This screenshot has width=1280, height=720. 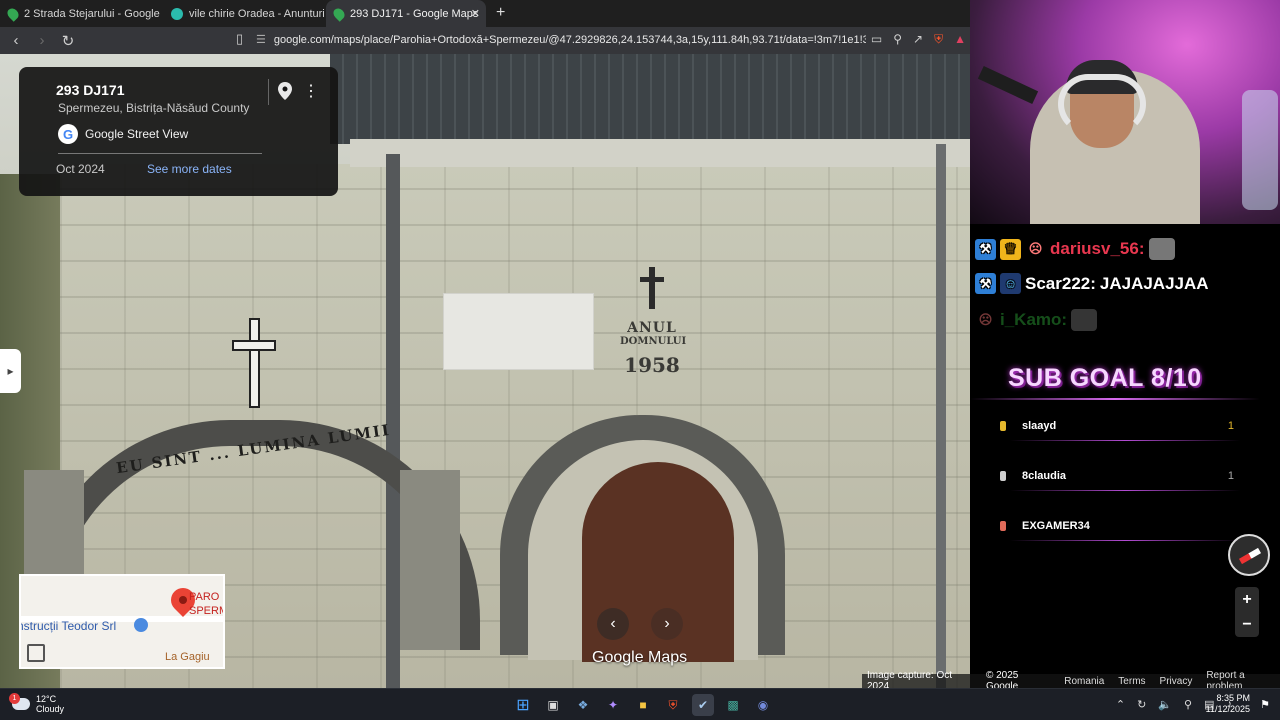 I want to click on forward-icon: ›, so click(x=42, y=40).